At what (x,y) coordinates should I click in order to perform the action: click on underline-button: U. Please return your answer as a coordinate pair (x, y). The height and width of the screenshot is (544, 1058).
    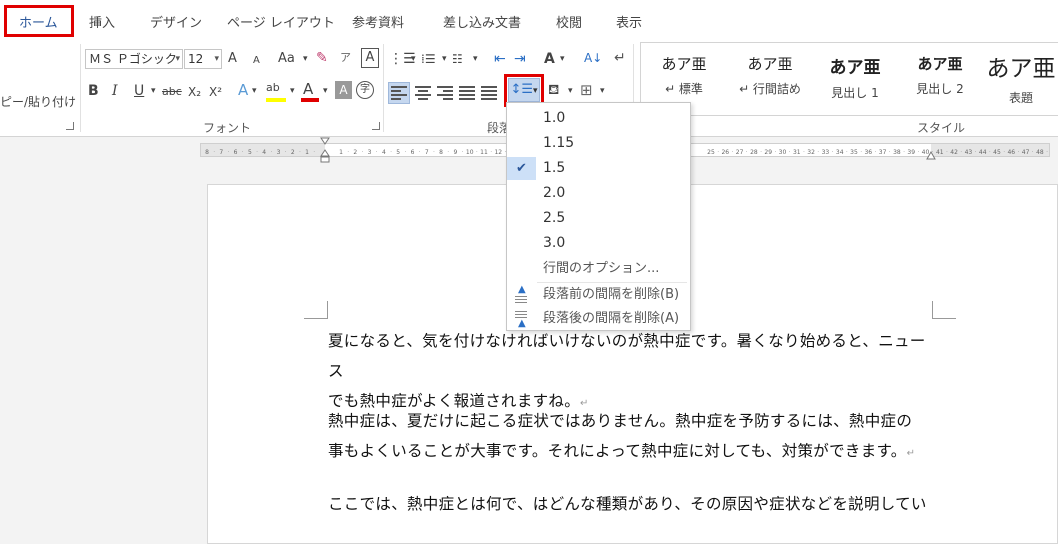
    Looking at the image, I should click on (139, 91).